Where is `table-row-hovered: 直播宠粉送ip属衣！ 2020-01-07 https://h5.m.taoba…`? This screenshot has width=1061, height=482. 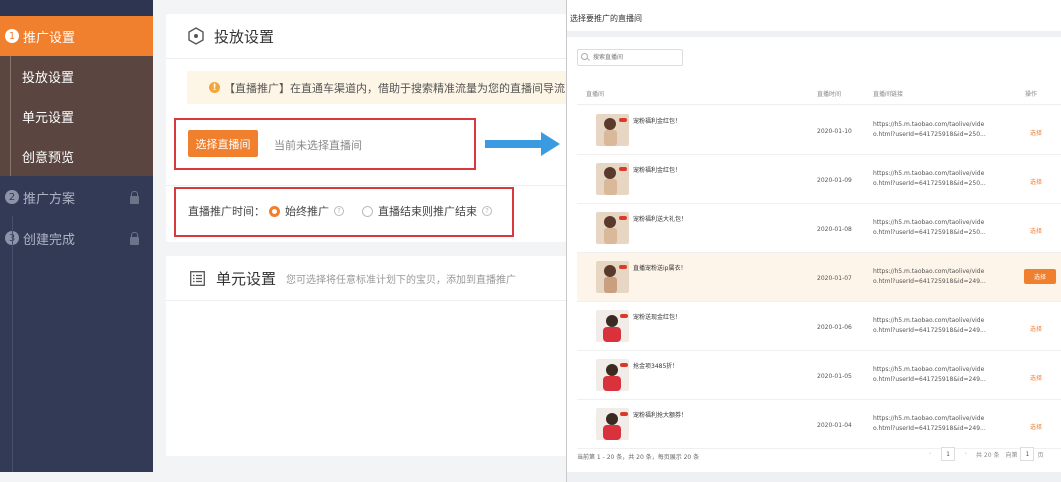
table-row-hovered: 直播宠粉送ip属衣！ 2020-01-07 https://h5.m.taoba… is located at coordinates (819, 277).